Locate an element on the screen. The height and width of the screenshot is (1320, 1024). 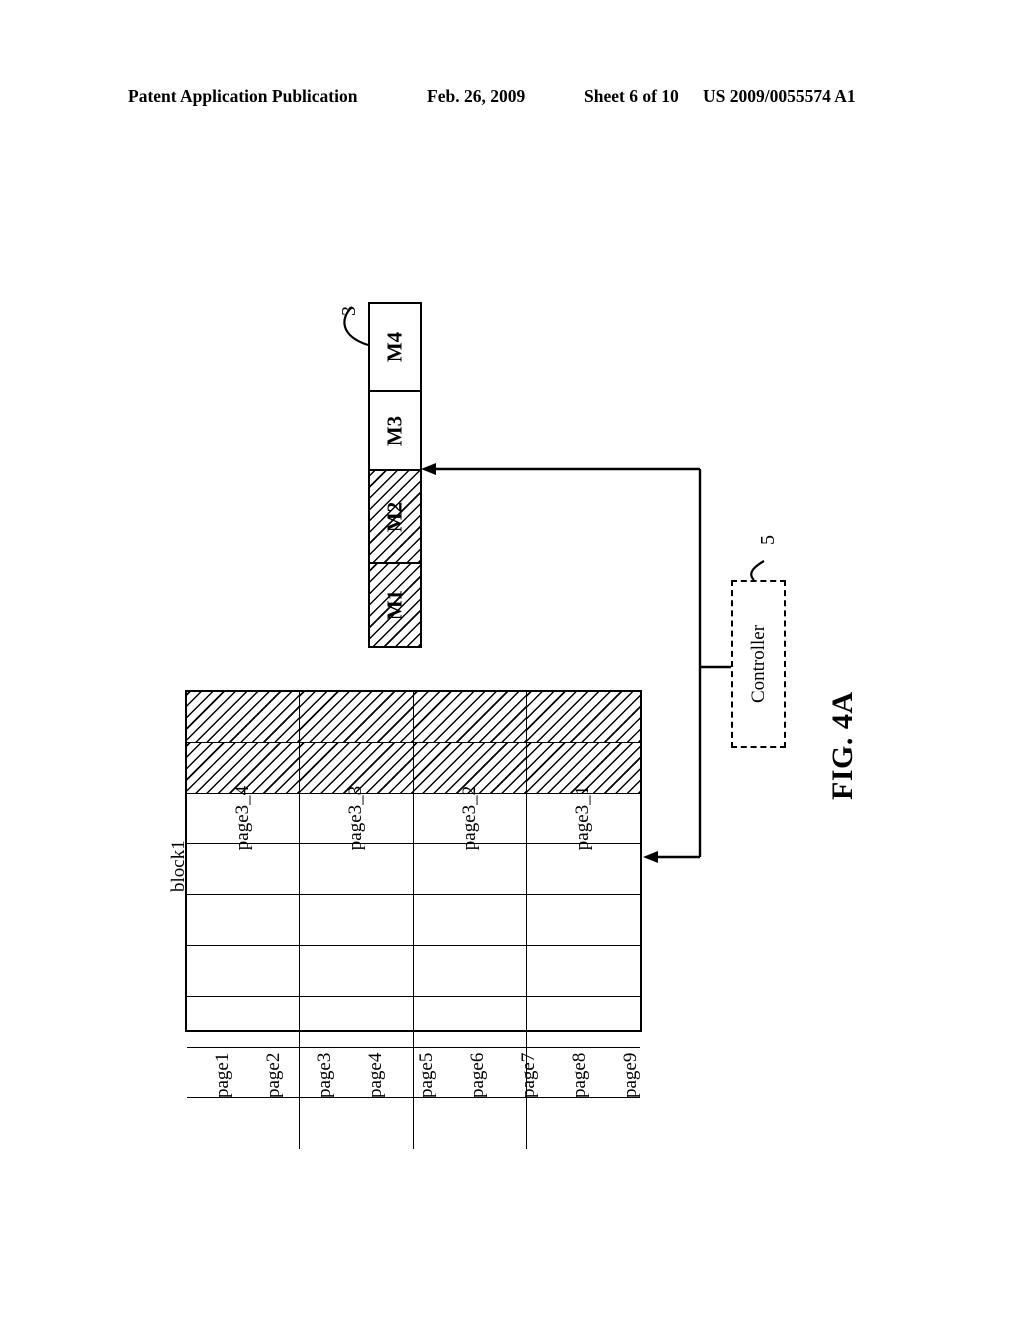
memory-cell-m4-label: M4 is located at coordinates (394, 347).